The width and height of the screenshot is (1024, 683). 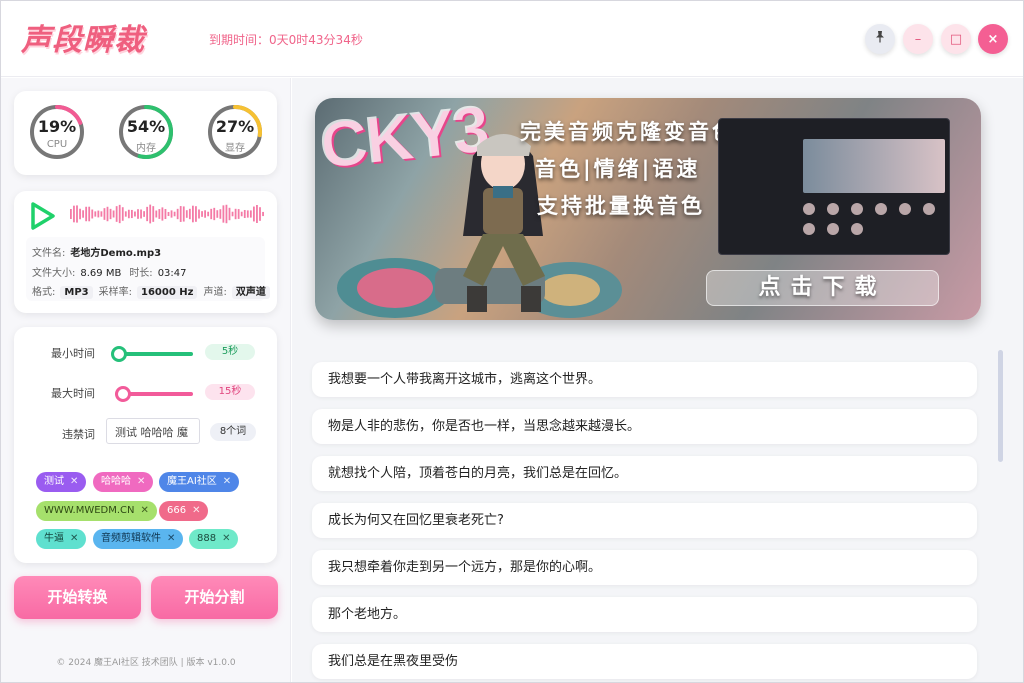 I want to click on tag-label: WWW.MWEDM.CN, so click(x=89, y=510).